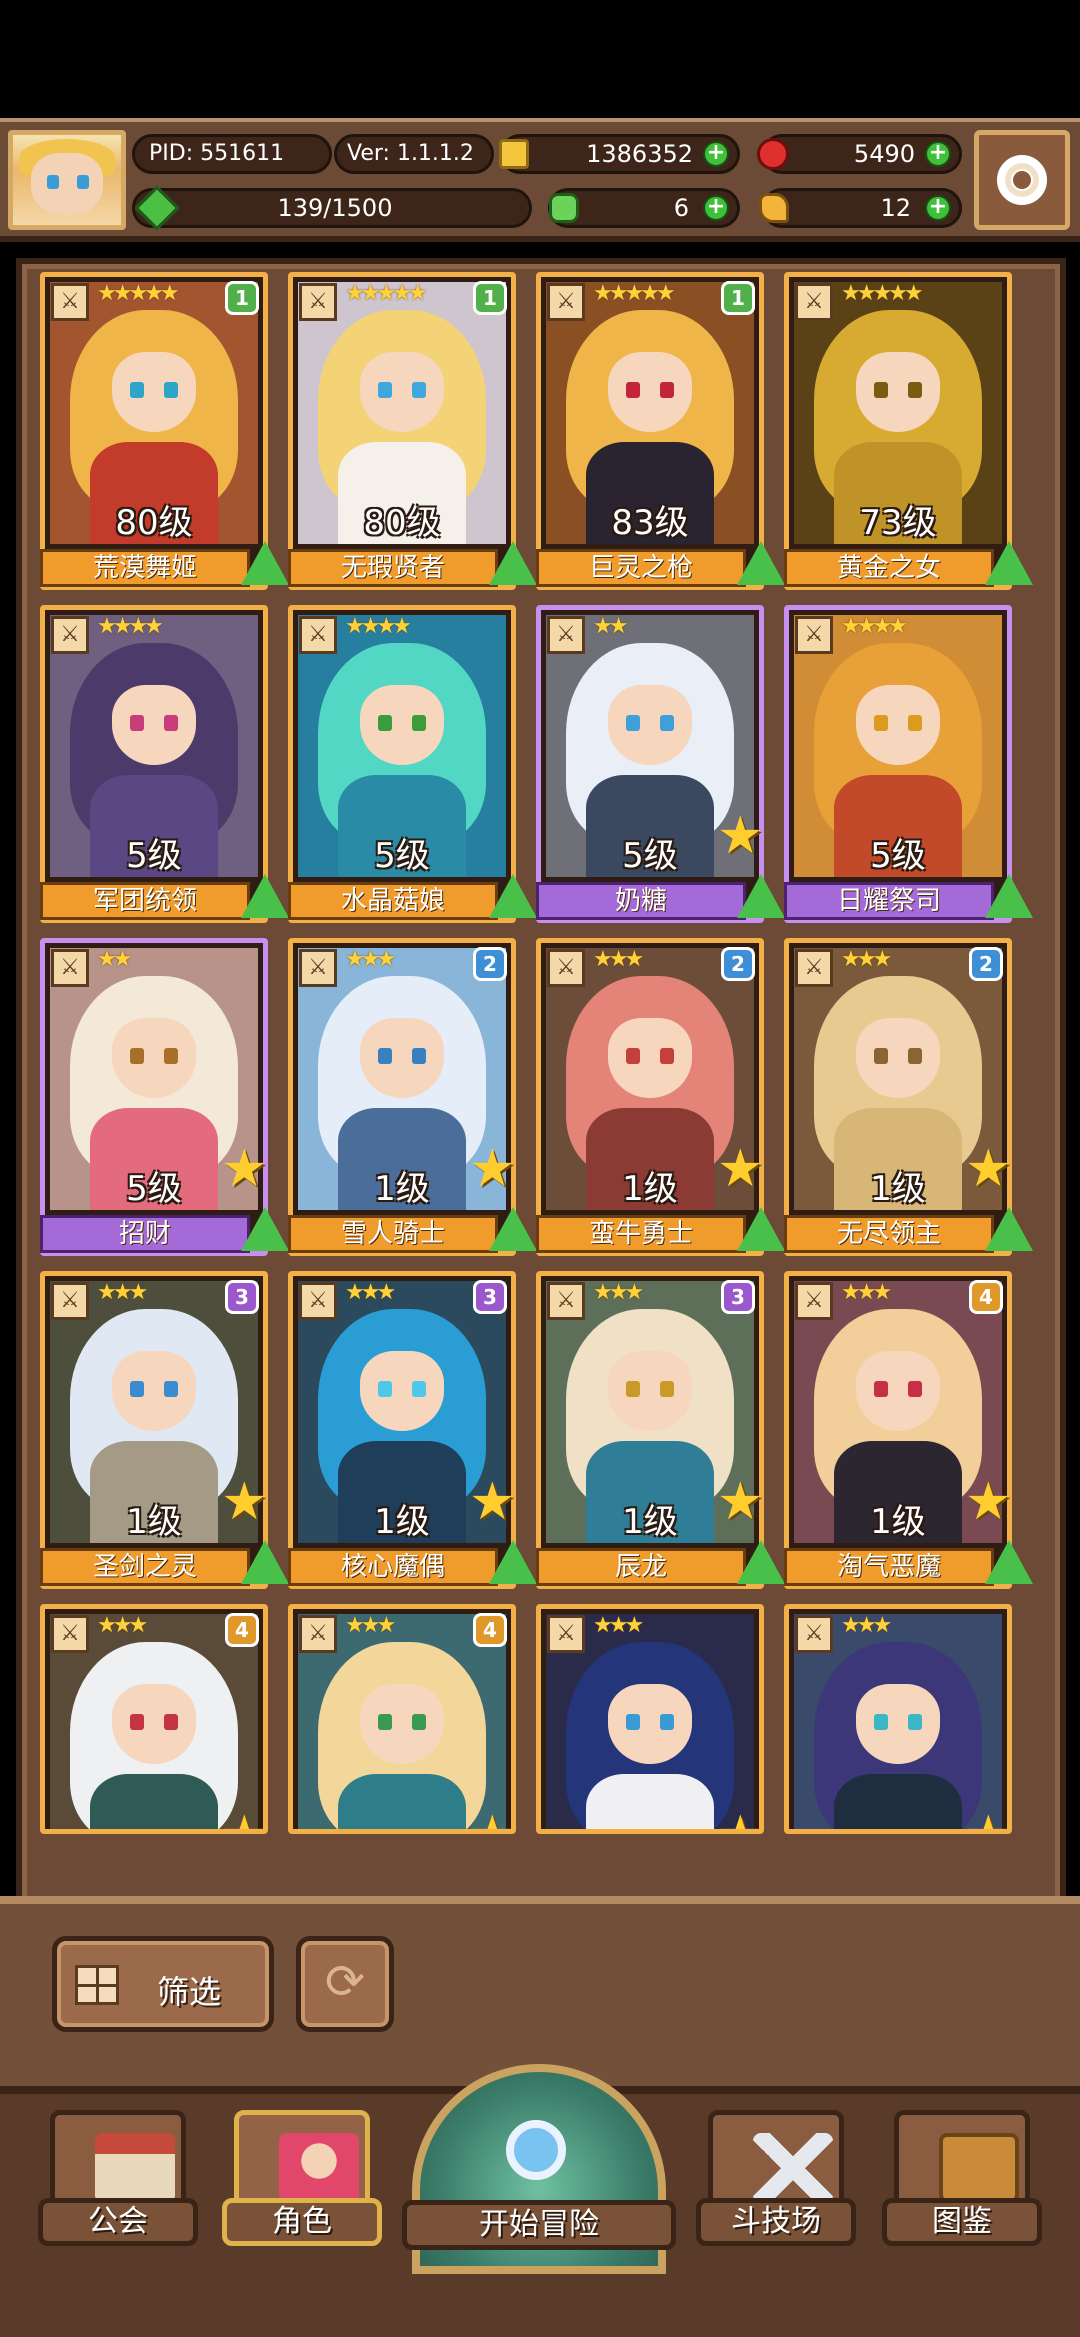 This screenshot has width=1080, height=2337. Describe the element at coordinates (650, 523) in the screenshot. I see `character-level: 83级` at that location.